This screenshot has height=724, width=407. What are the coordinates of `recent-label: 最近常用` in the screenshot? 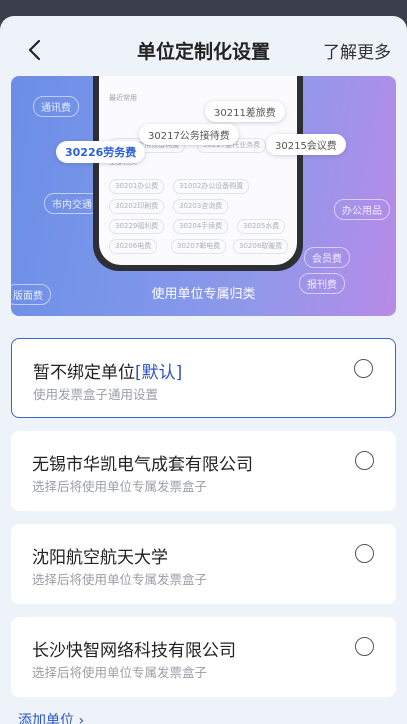 It's located at (123, 98).